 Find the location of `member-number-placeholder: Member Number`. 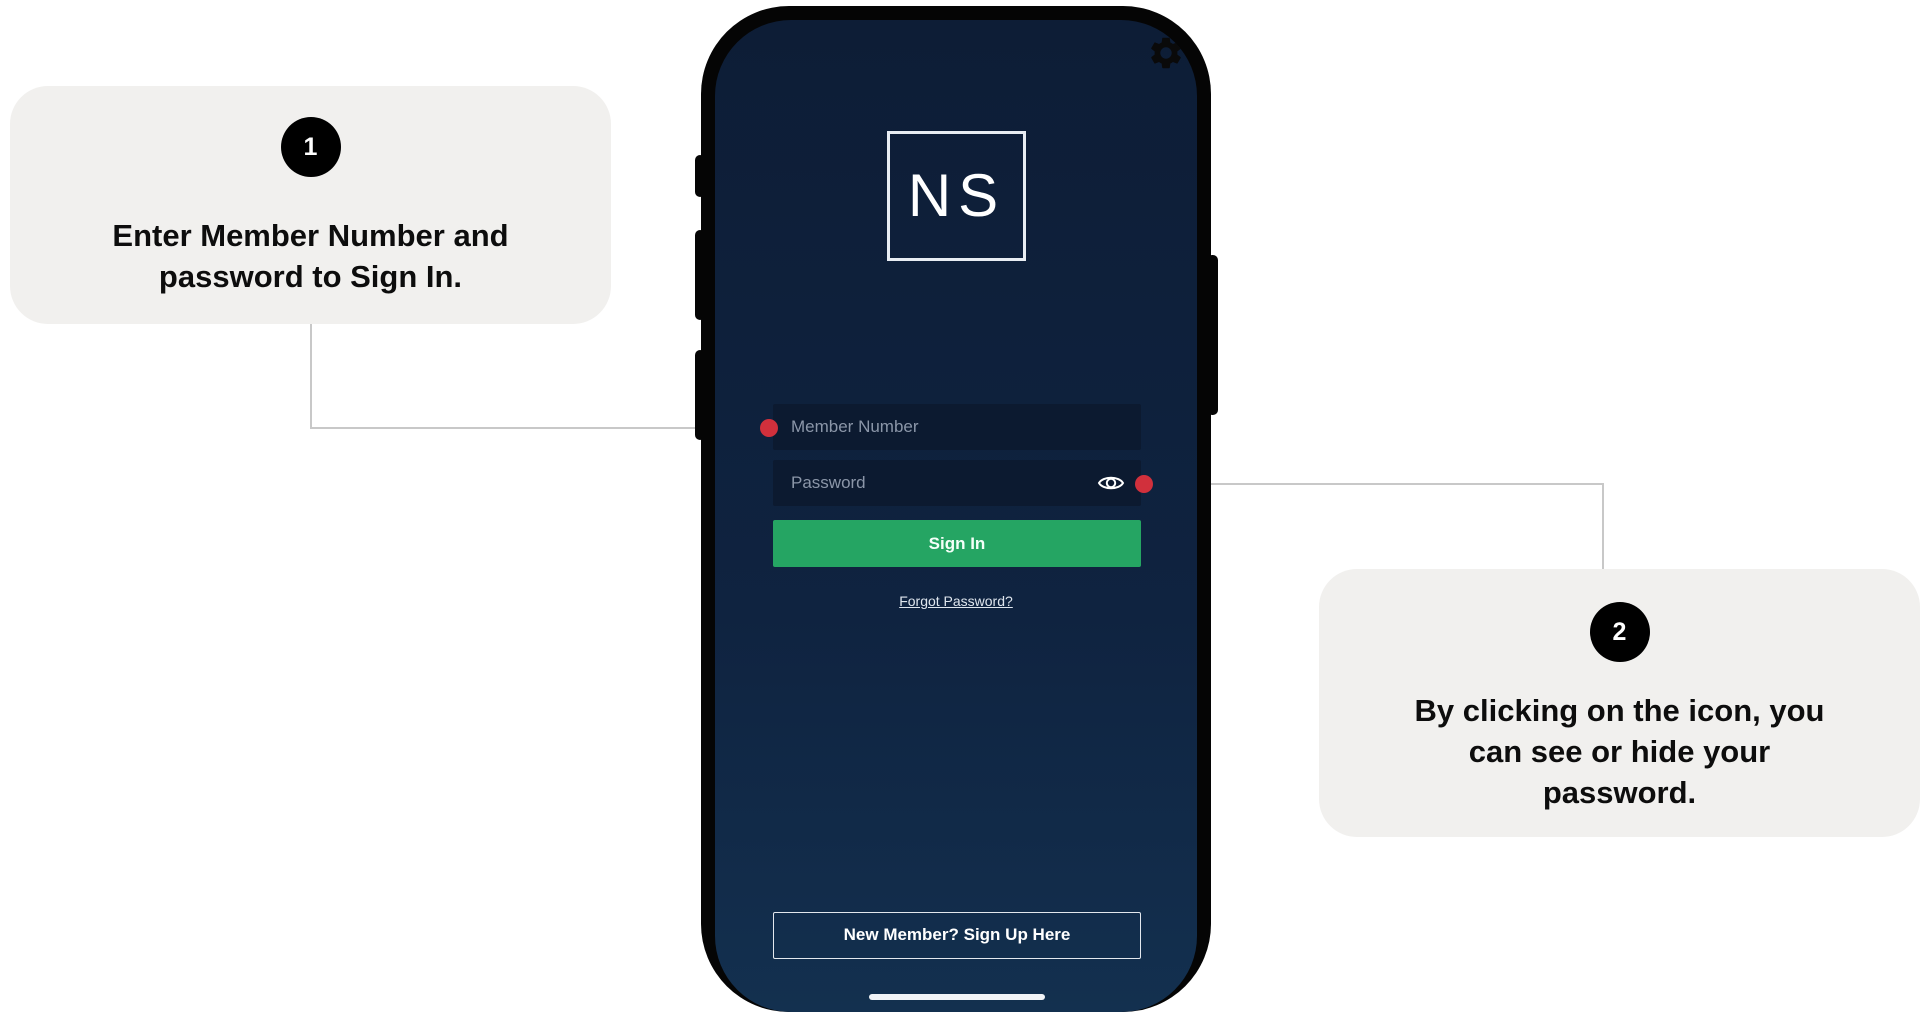

member-number-placeholder: Member Number is located at coordinates (855, 426).